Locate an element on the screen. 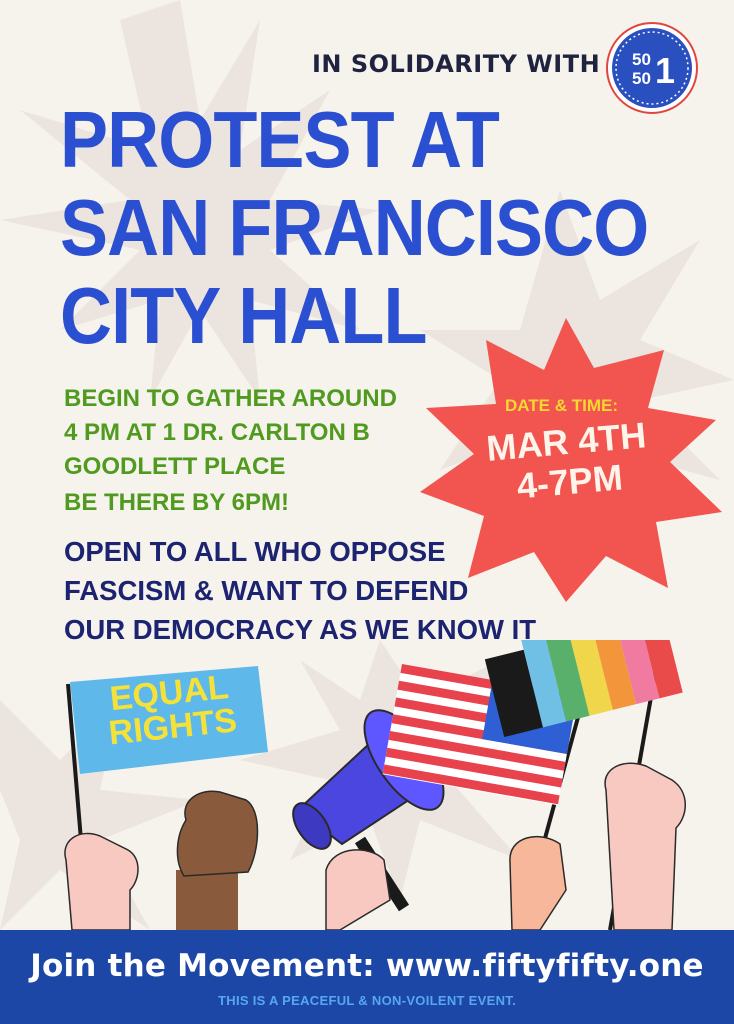 The width and height of the screenshot is (734, 1024). gather-line-2: 4 PM AT 1 DR. CARLTON B is located at coordinates (217, 432).